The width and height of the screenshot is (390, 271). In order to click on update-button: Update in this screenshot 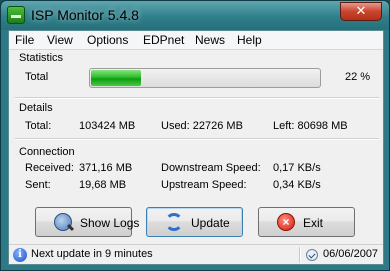, I will do `click(194, 222)`.